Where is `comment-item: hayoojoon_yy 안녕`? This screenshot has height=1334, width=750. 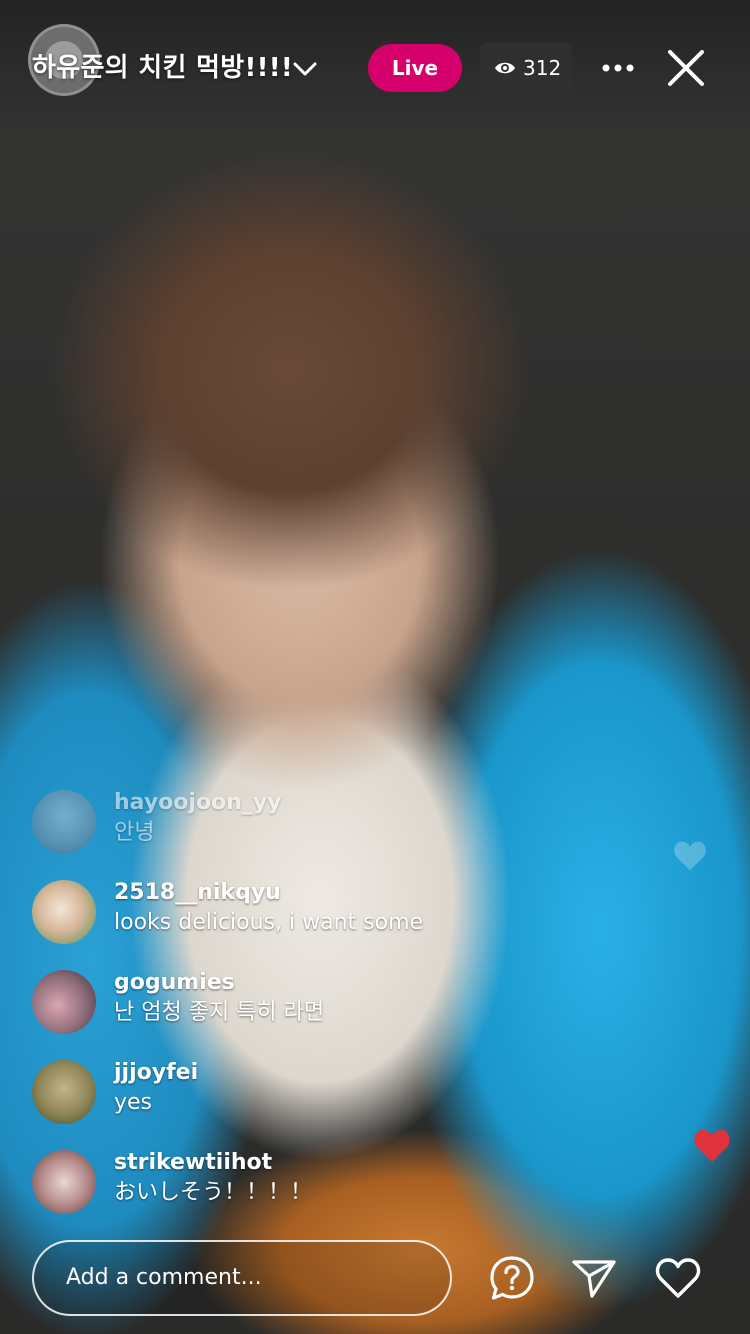 comment-item: hayoojoon_yy 안녕 is located at coordinates (312, 831).